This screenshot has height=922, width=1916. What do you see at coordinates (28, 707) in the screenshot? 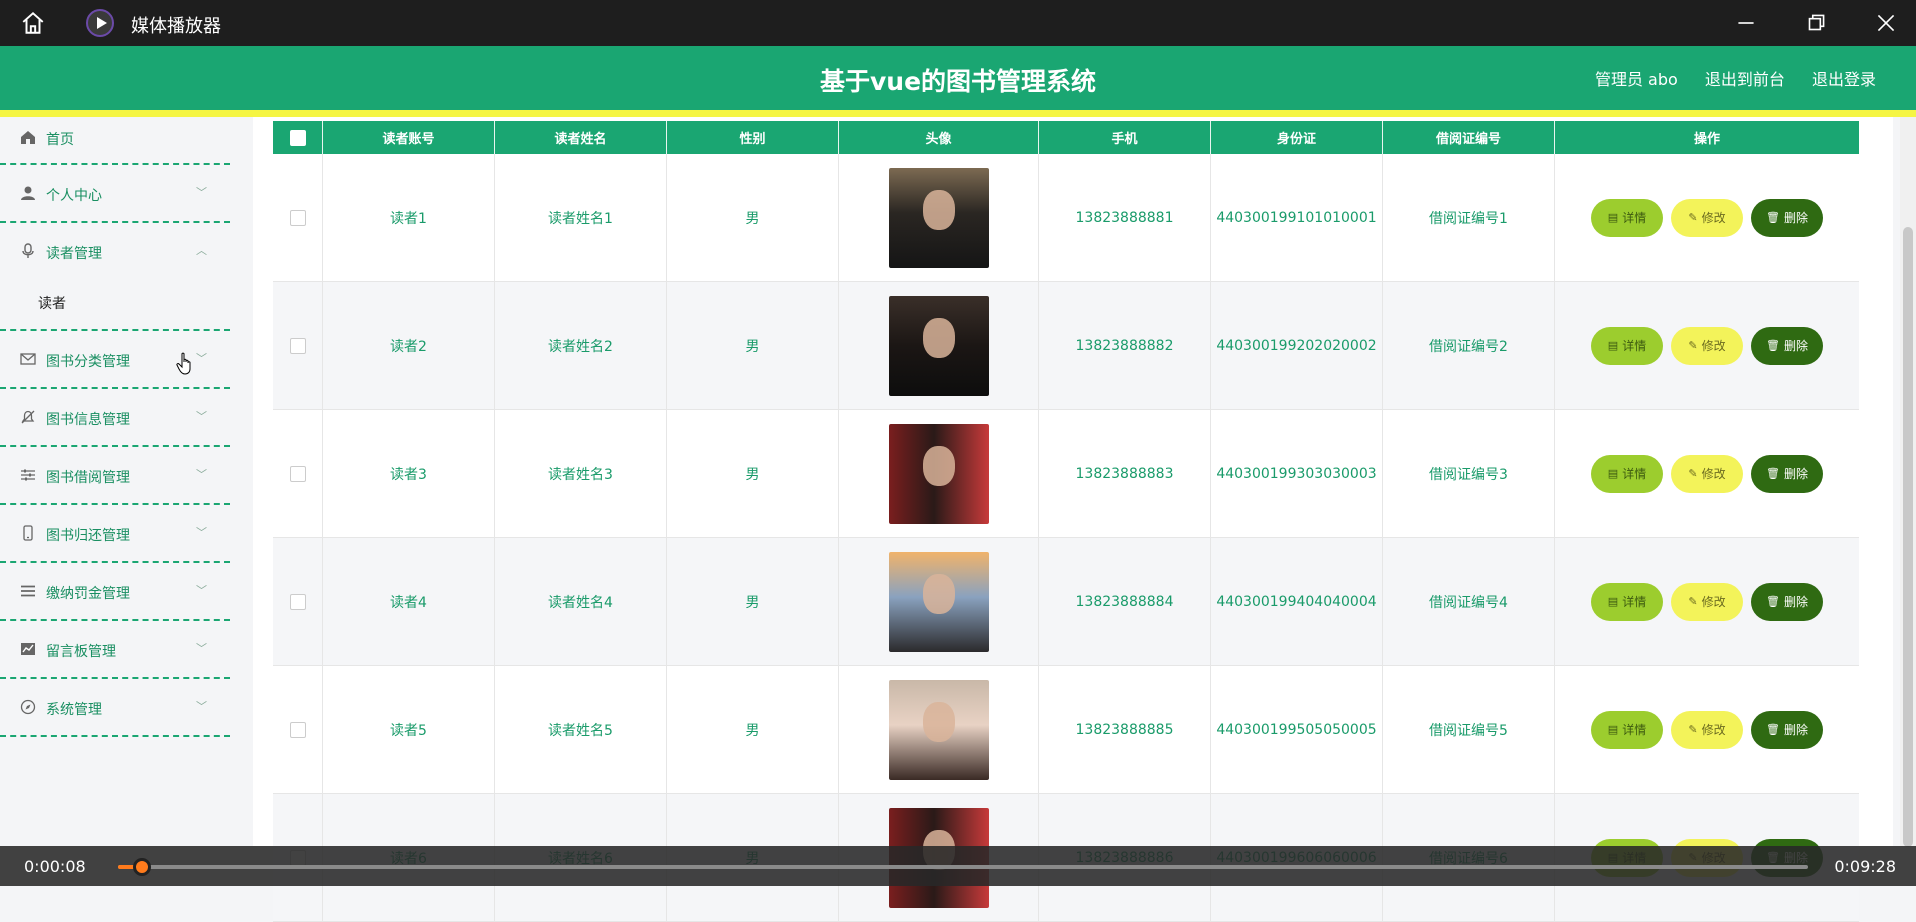
I see `compass-icon` at bounding box center [28, 707].